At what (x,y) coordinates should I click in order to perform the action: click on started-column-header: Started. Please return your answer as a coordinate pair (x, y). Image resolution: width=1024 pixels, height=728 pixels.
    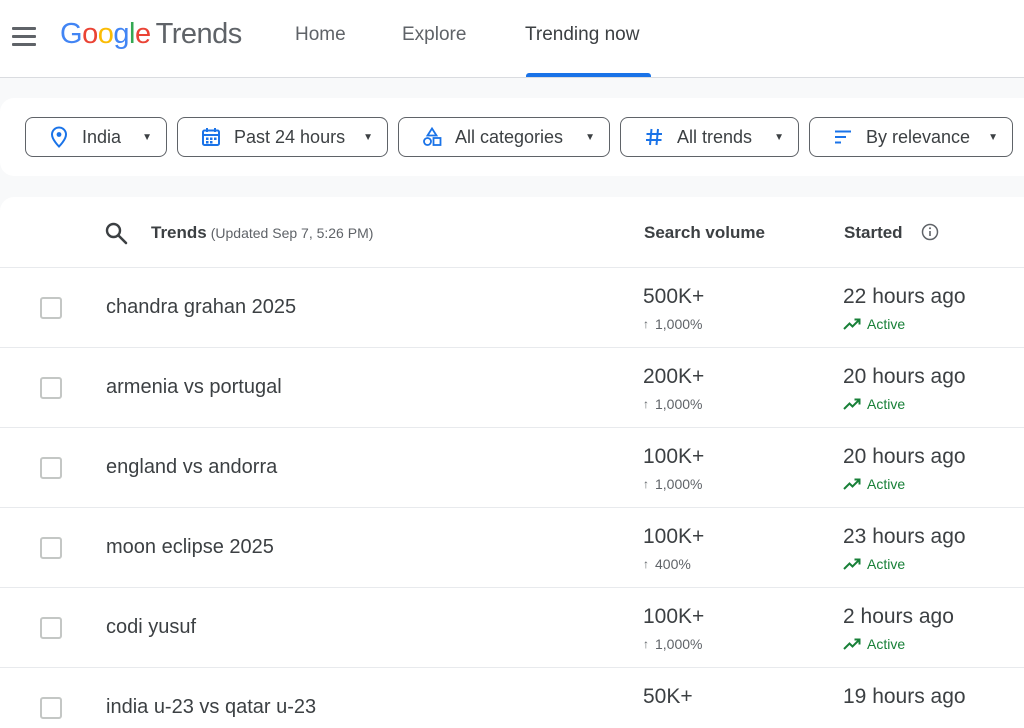
    Looking at the image, I should click on (873, 233).